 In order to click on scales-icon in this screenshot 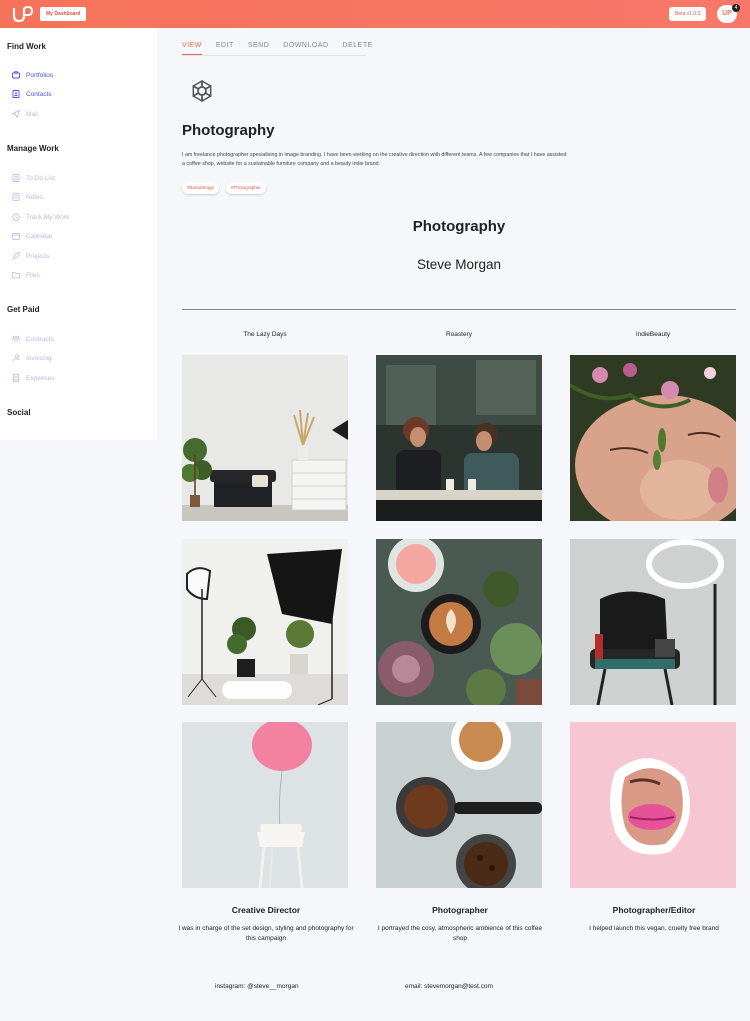, I will do `click(16, 339)`.